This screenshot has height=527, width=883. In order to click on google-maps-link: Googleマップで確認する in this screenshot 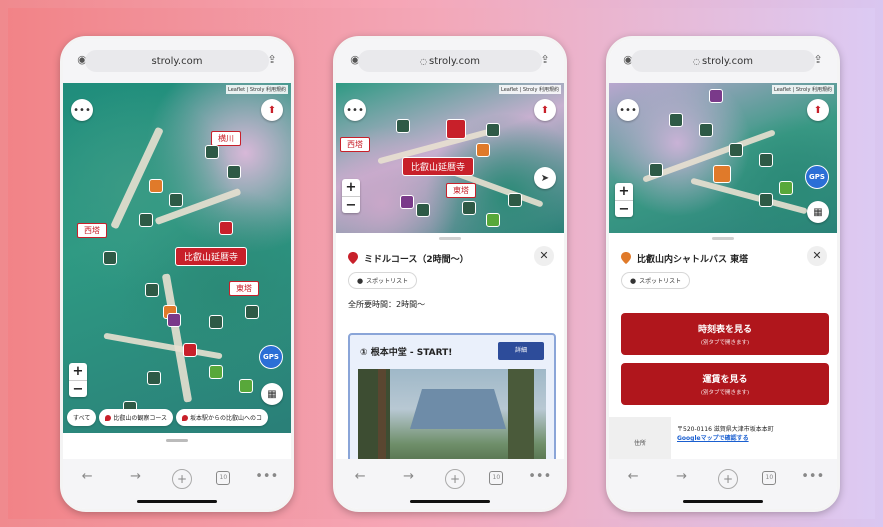, I will do `click(754, 438)`.